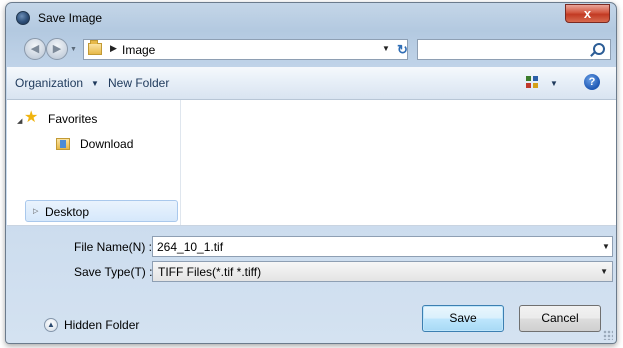 Image resolution: width=623 pixels, height=348 pixels. Describe the element at coordinates (73, 49) in the screenshot. I see `history-dropdown-icon: ▼` at that location.